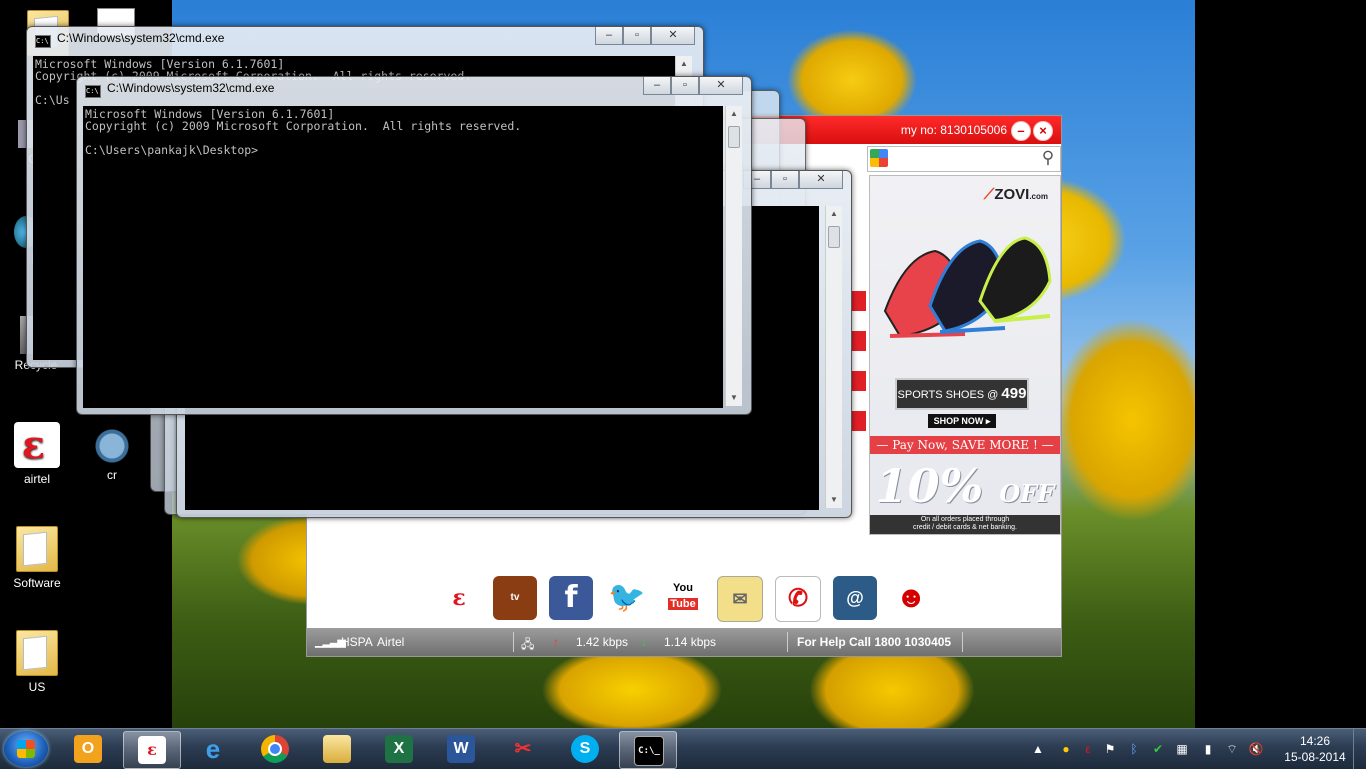 Image resolution: width=1366 pixels, height=769 pixels. What do you see at coordinates (1280, 365) in the screenshot?
I see `desktop-black-area` at bounding box center [1280, 365].